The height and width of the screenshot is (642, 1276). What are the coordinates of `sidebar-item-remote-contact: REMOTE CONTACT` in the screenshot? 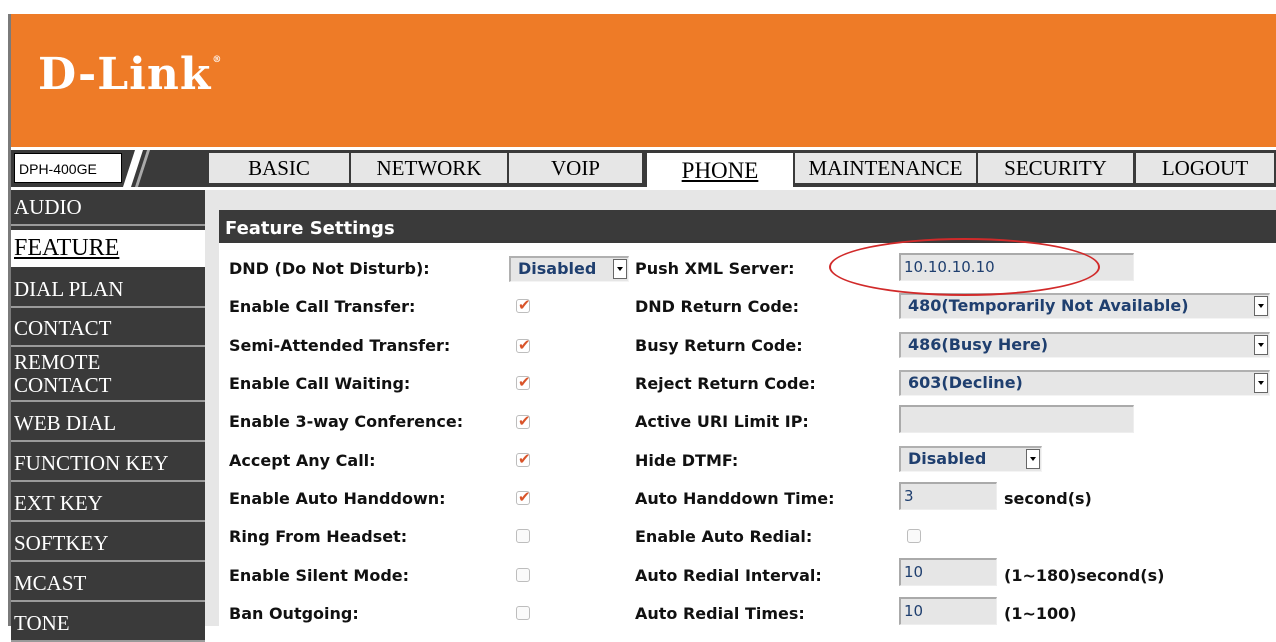 It's located at (108, 376).